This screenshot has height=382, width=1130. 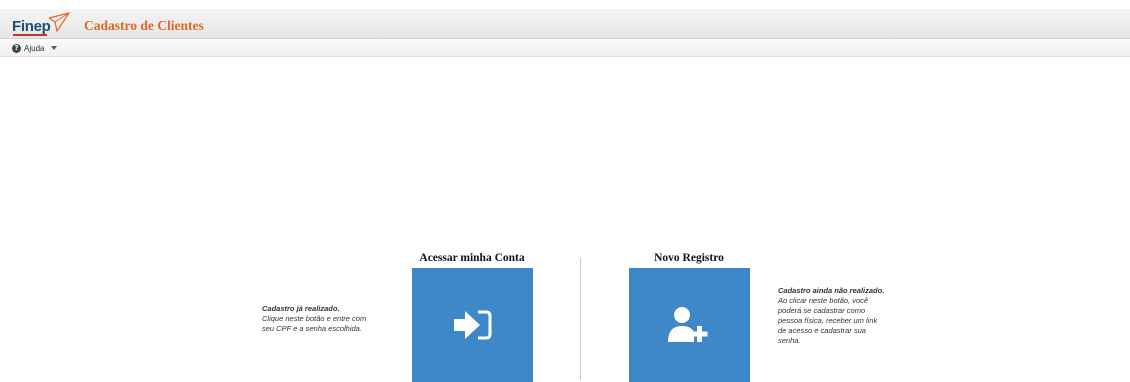 I want to click on login-note-line: seu CPF e a senha escolhida., so click(x=312, y=328).